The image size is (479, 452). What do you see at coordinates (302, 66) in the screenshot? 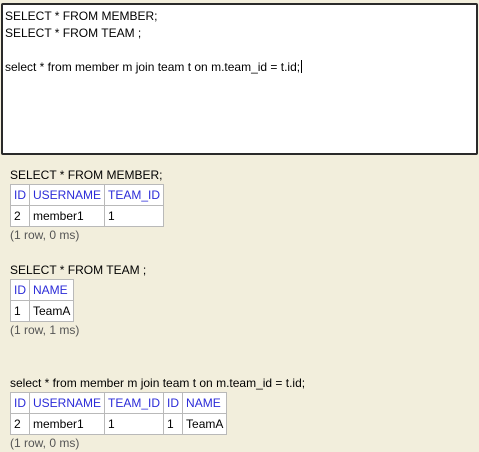
I see `text-caret` at bounding box center [302, 66].